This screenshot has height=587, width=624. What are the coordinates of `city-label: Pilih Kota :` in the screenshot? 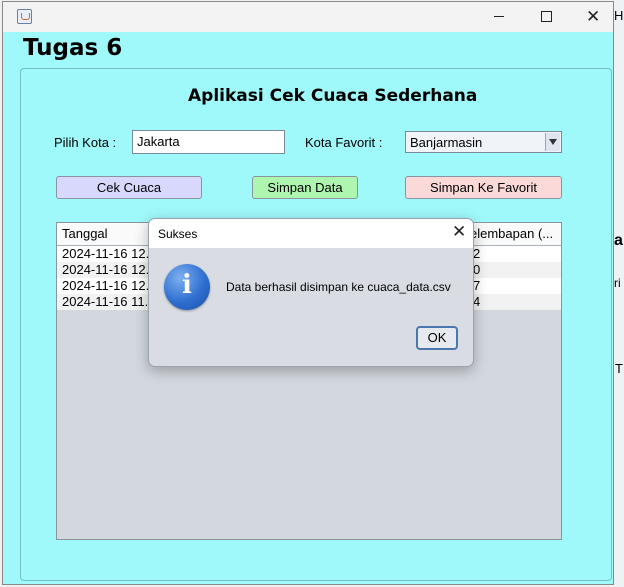 It's located at (85, 142).